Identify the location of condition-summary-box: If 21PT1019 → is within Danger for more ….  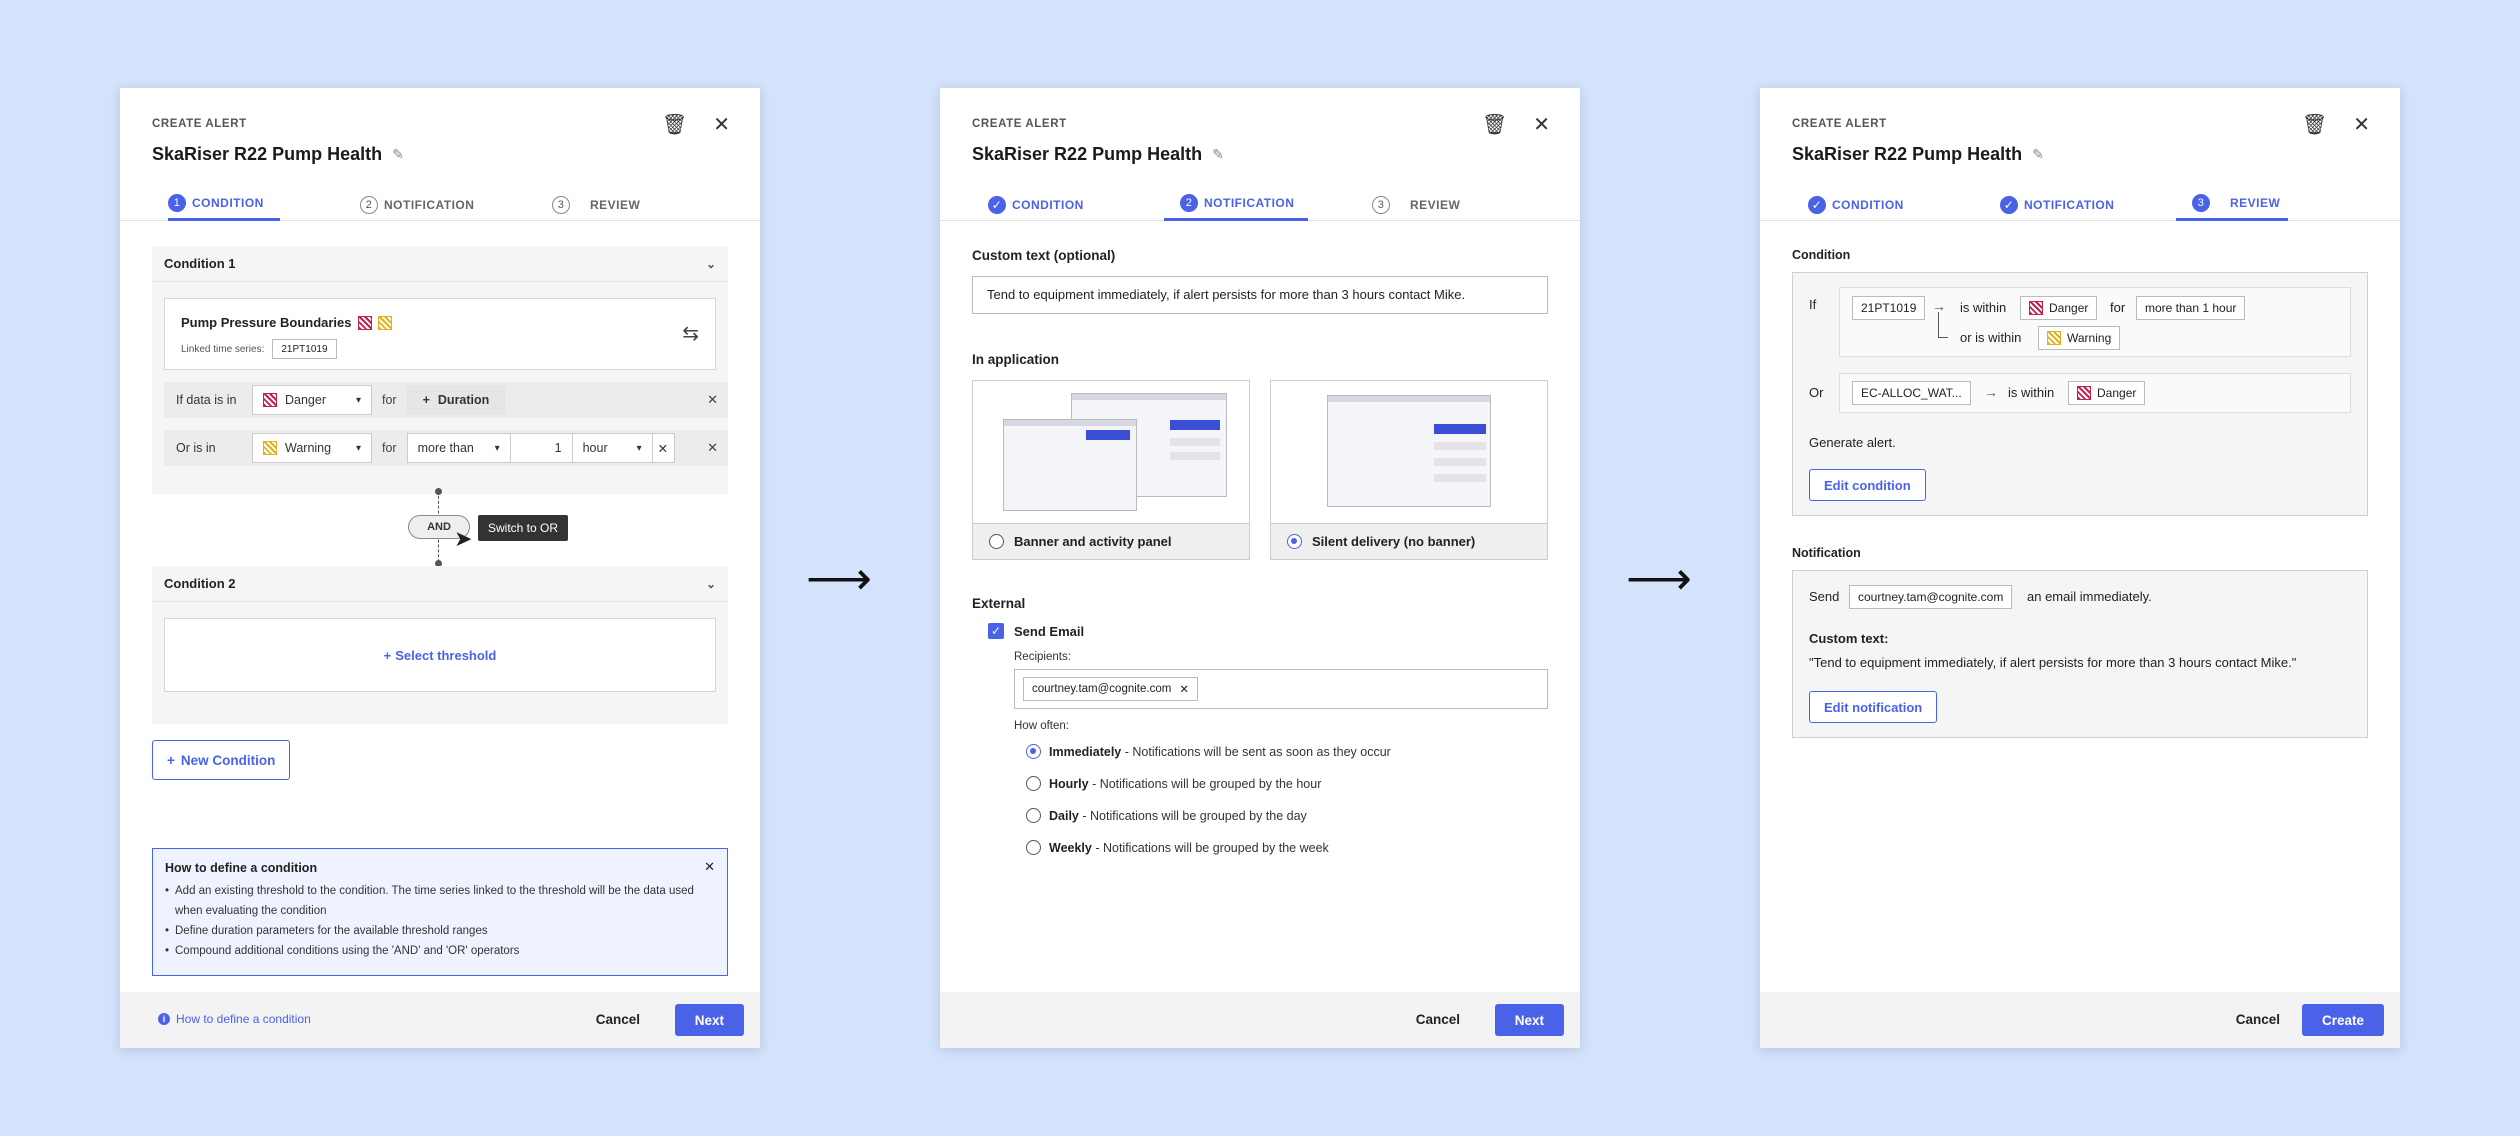
(2080, 394).